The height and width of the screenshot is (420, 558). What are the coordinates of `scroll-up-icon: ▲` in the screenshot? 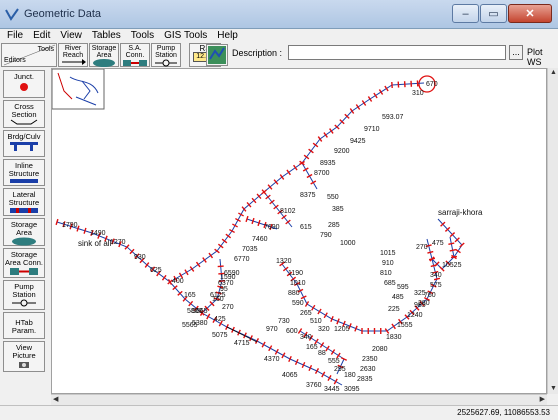 It's located at (553, 73).